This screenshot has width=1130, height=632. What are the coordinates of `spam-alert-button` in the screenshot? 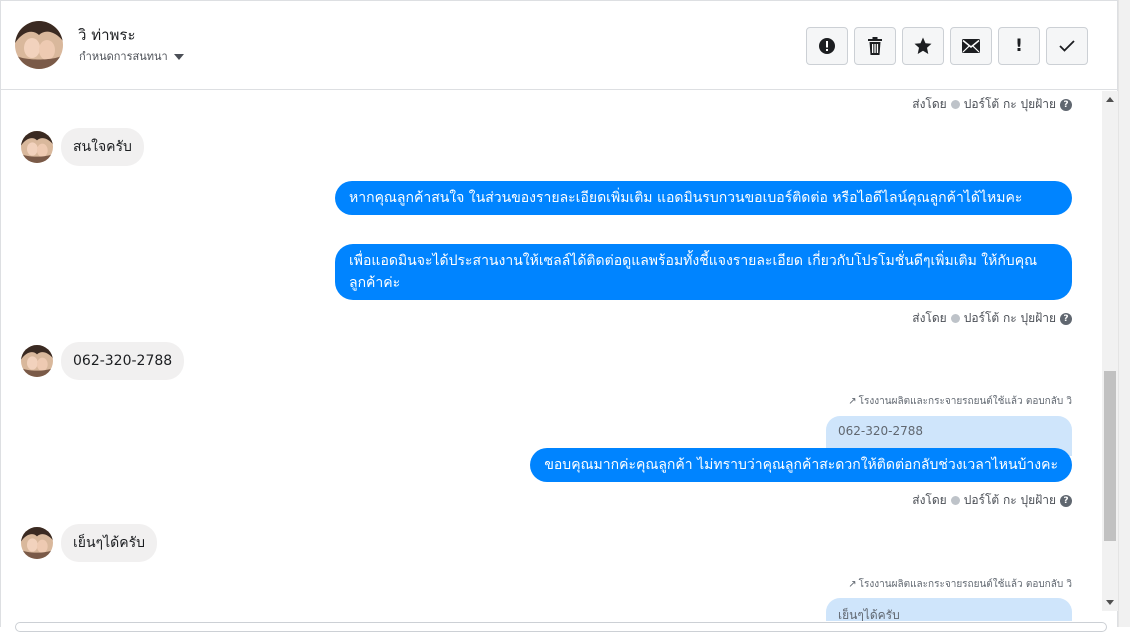 It's located at (827, 46).